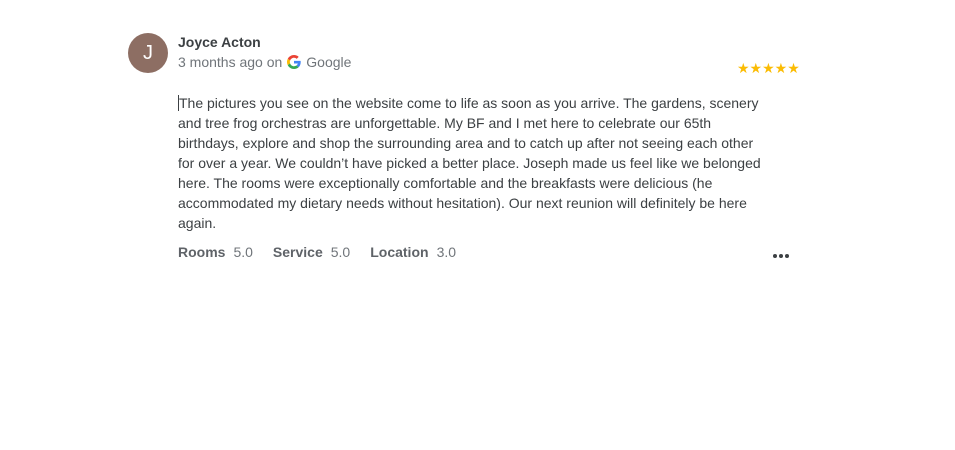 The width and height of the screenshot is (955, 450). Describe the element at coordinates (202, 252) in the screenshot. I see `rating-label: Rooms` at that location.